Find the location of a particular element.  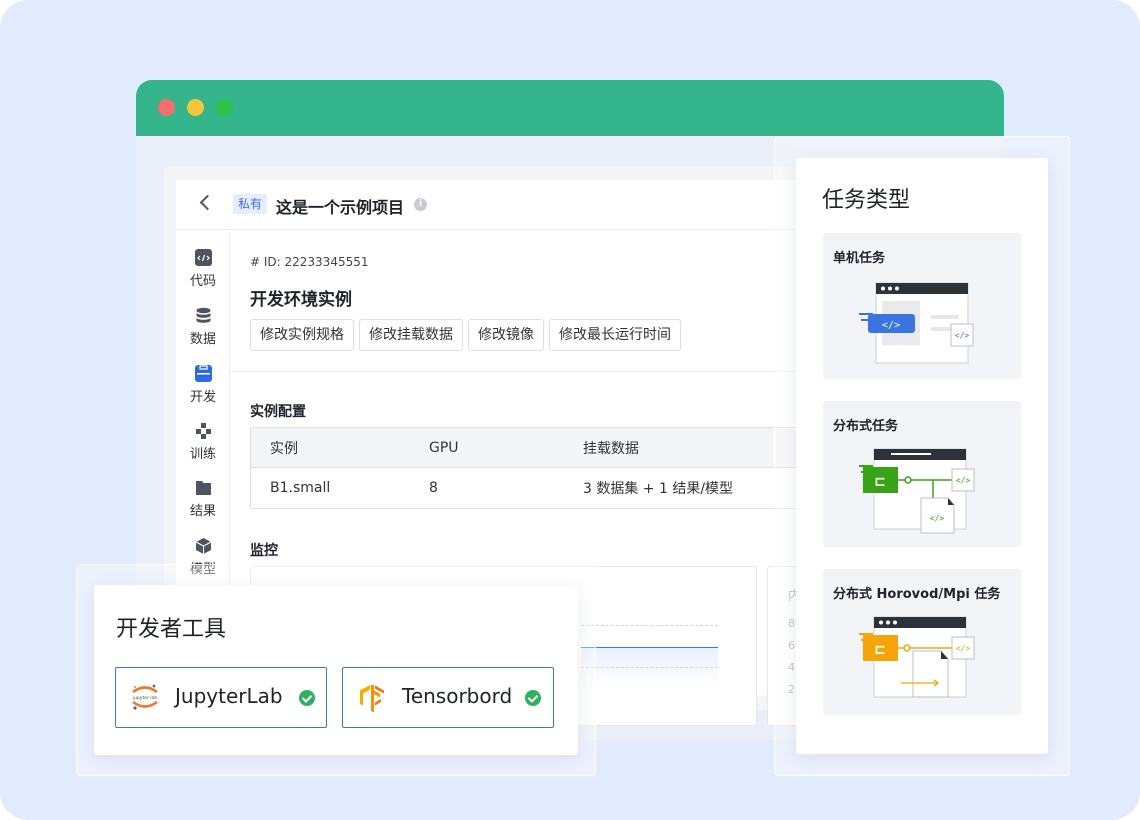

edit-runtime-button: 修改最长运行时间 is located at coordinates (615, 335).